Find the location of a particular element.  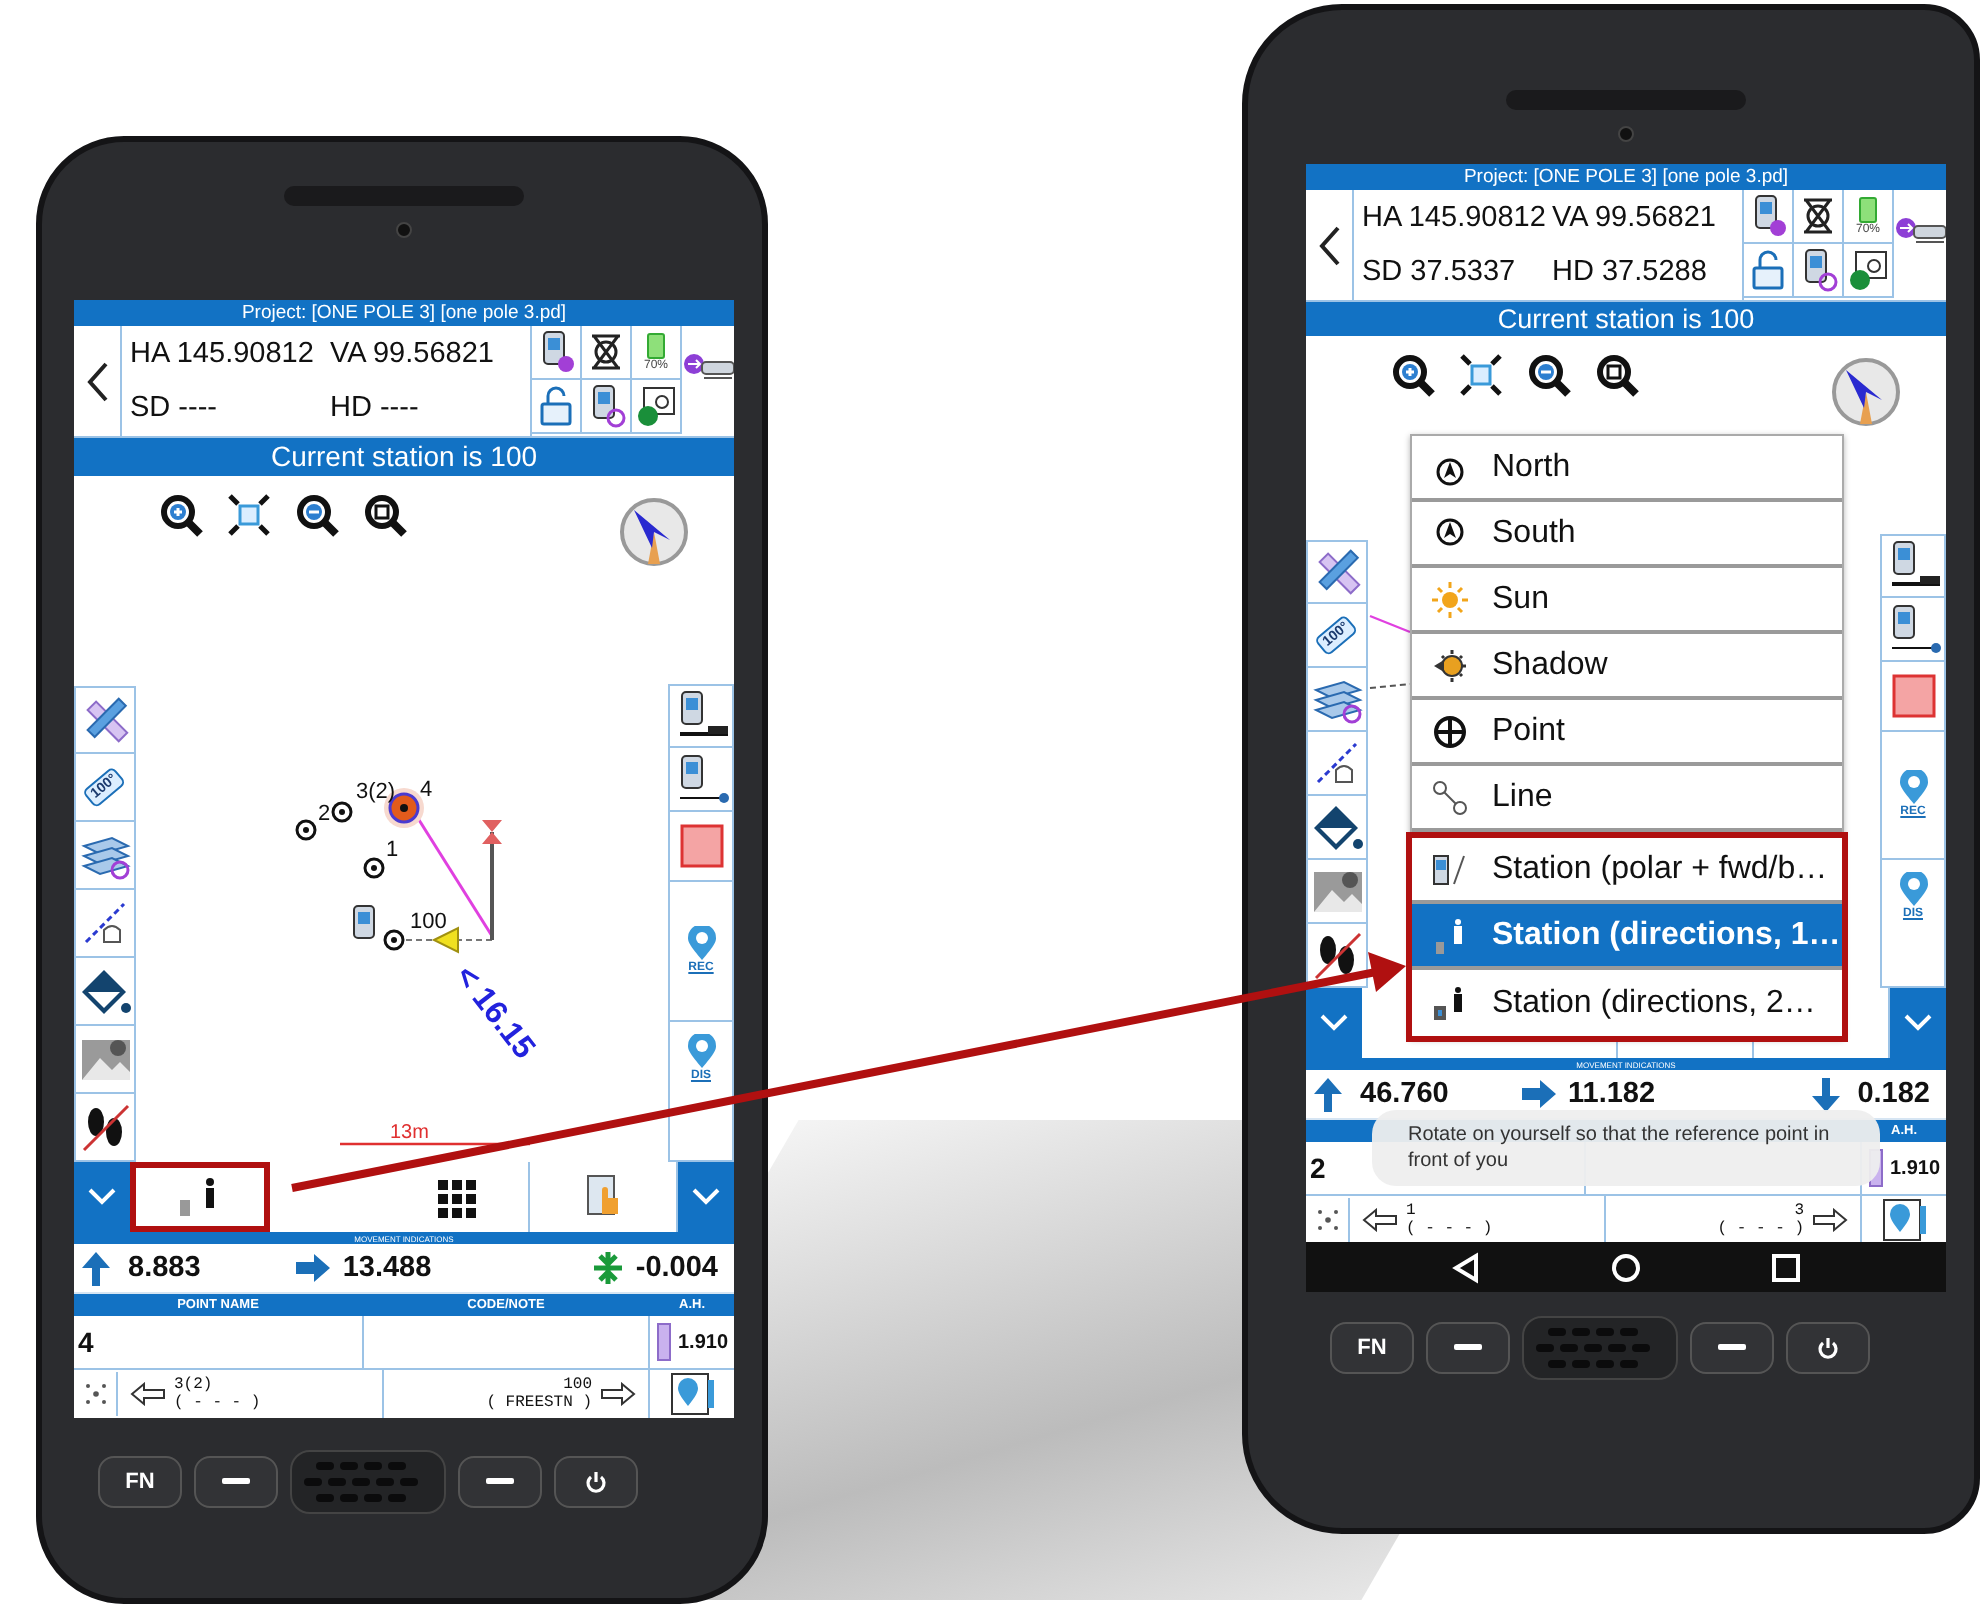

point-label: 100 is located at coordinates (428, 922).